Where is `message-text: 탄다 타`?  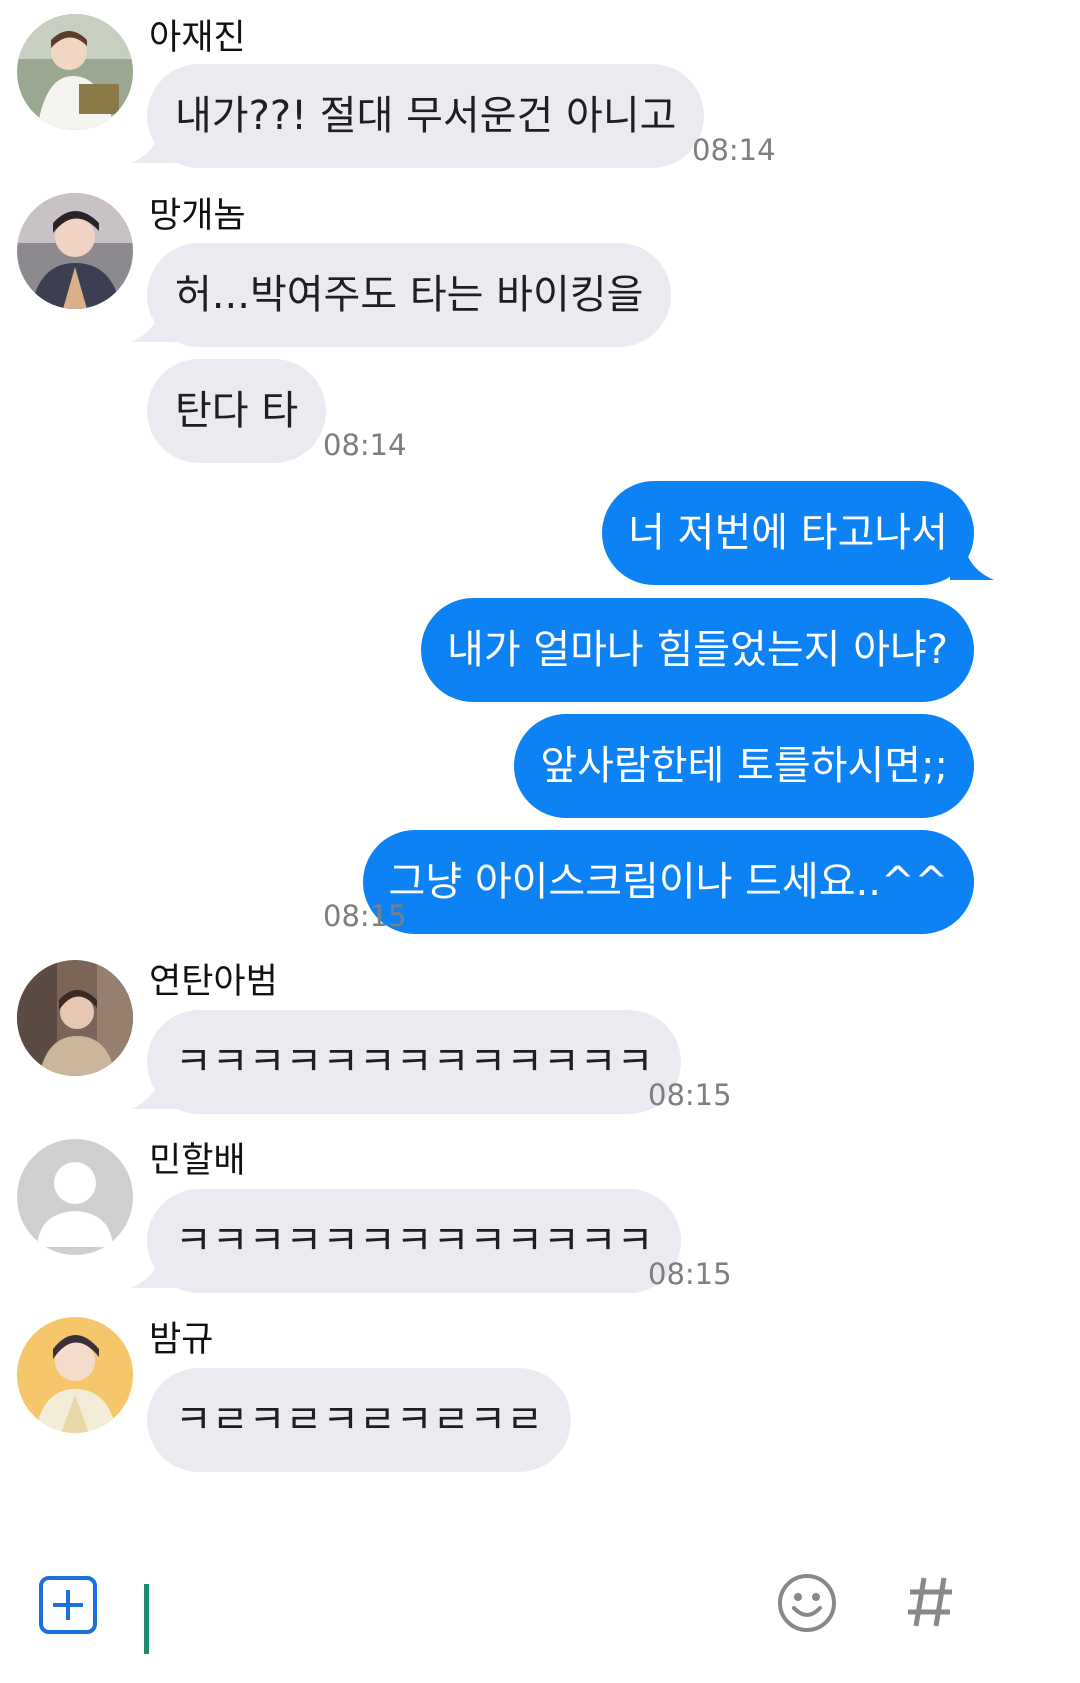
message-text: 탄다 타 is located at coordinates (237, 411).